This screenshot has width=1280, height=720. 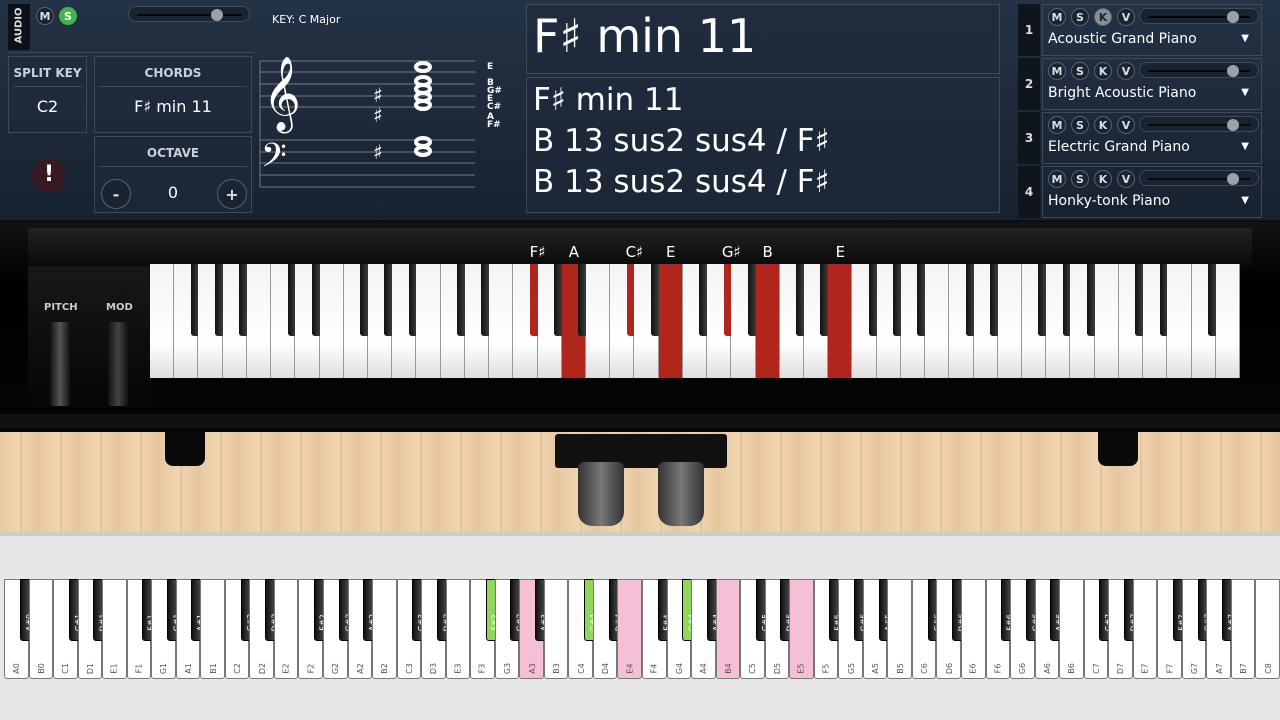 I want to click on chord-alternative: F♯ min 11, so click(x=681, y=100).